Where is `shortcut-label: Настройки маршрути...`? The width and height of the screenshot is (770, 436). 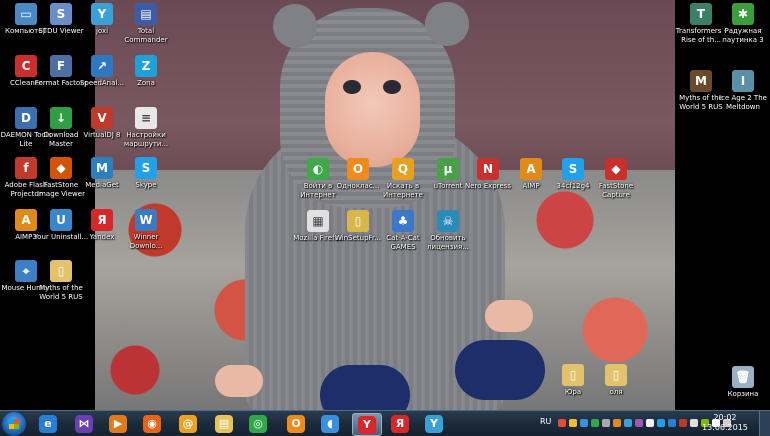
shortcut-label: Настройки маршрути... is located at coordinates (146, 139).